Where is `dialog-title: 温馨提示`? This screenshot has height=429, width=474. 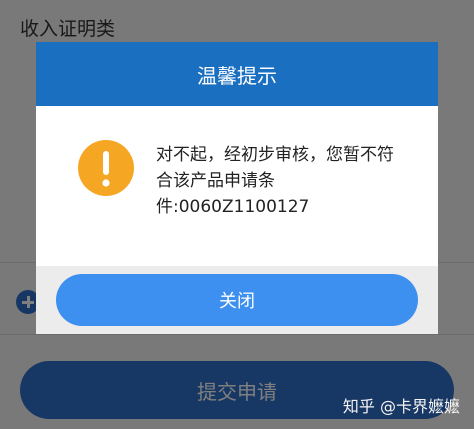 dialog-title: 温馨提示 is located at coordinates (237, 75).